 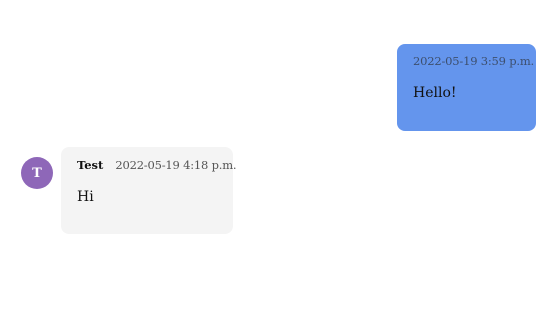 I want to click on message-meta: Test 2022-05-19 4:18 p.m., so click(x=157, y=165).